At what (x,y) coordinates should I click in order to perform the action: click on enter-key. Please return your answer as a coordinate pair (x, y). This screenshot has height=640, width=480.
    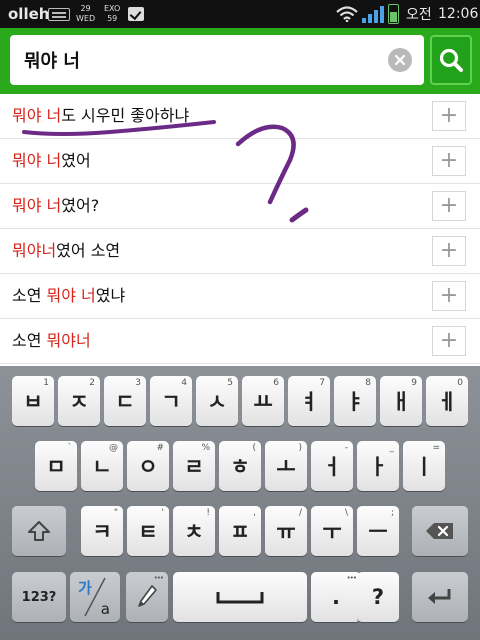
    Looking at the image, I should click on (440, 597).